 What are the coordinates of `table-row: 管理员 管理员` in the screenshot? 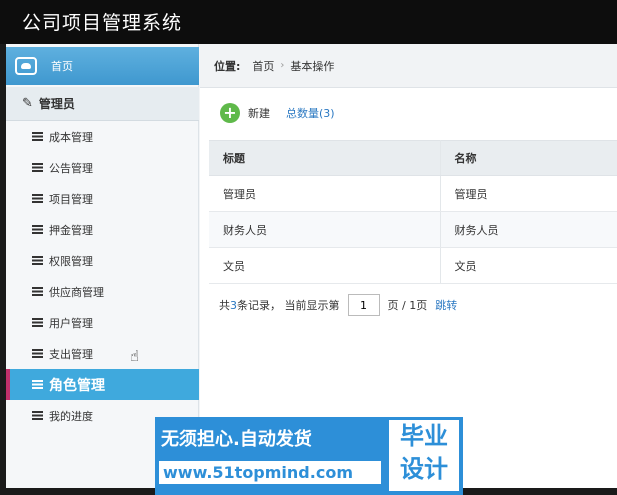 It's located at (413, 193).